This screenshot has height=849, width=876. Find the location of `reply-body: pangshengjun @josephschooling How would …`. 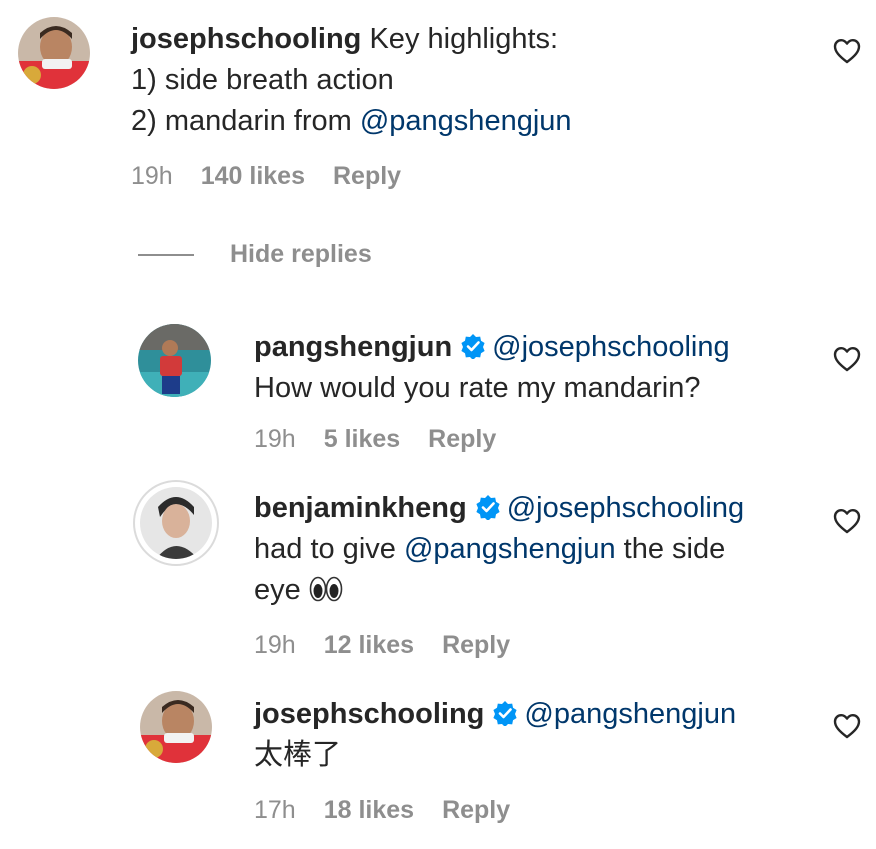

reply-body: pangshengjun @josephschooling How would … is located at coordinates (492, 368).